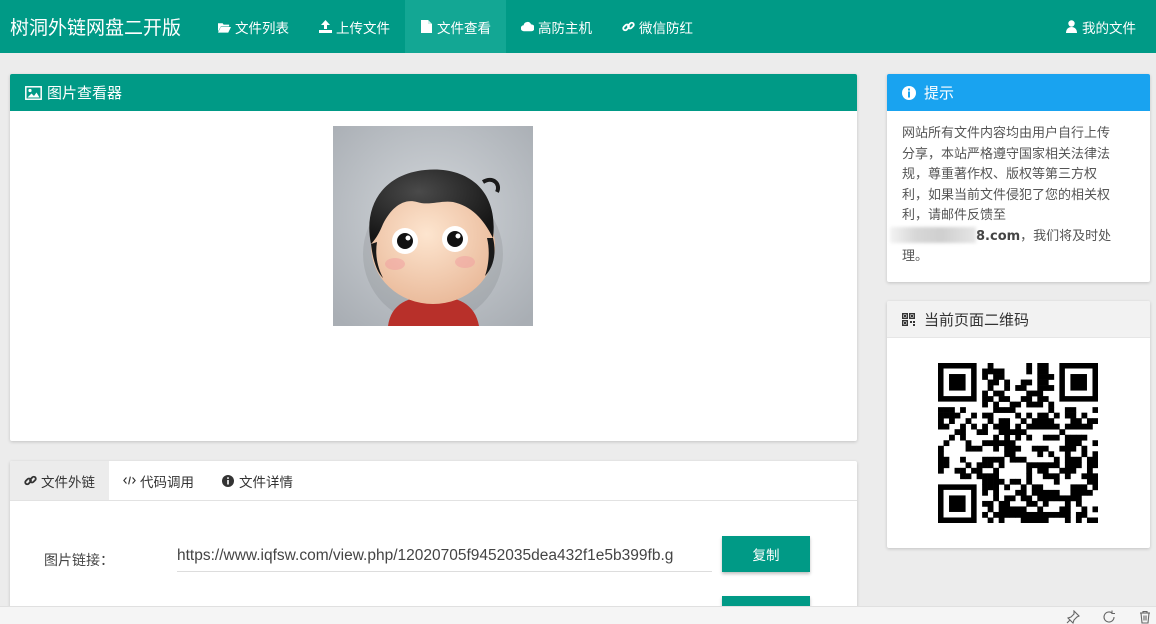  I want to click on cloud-icon, so click(528, 26).